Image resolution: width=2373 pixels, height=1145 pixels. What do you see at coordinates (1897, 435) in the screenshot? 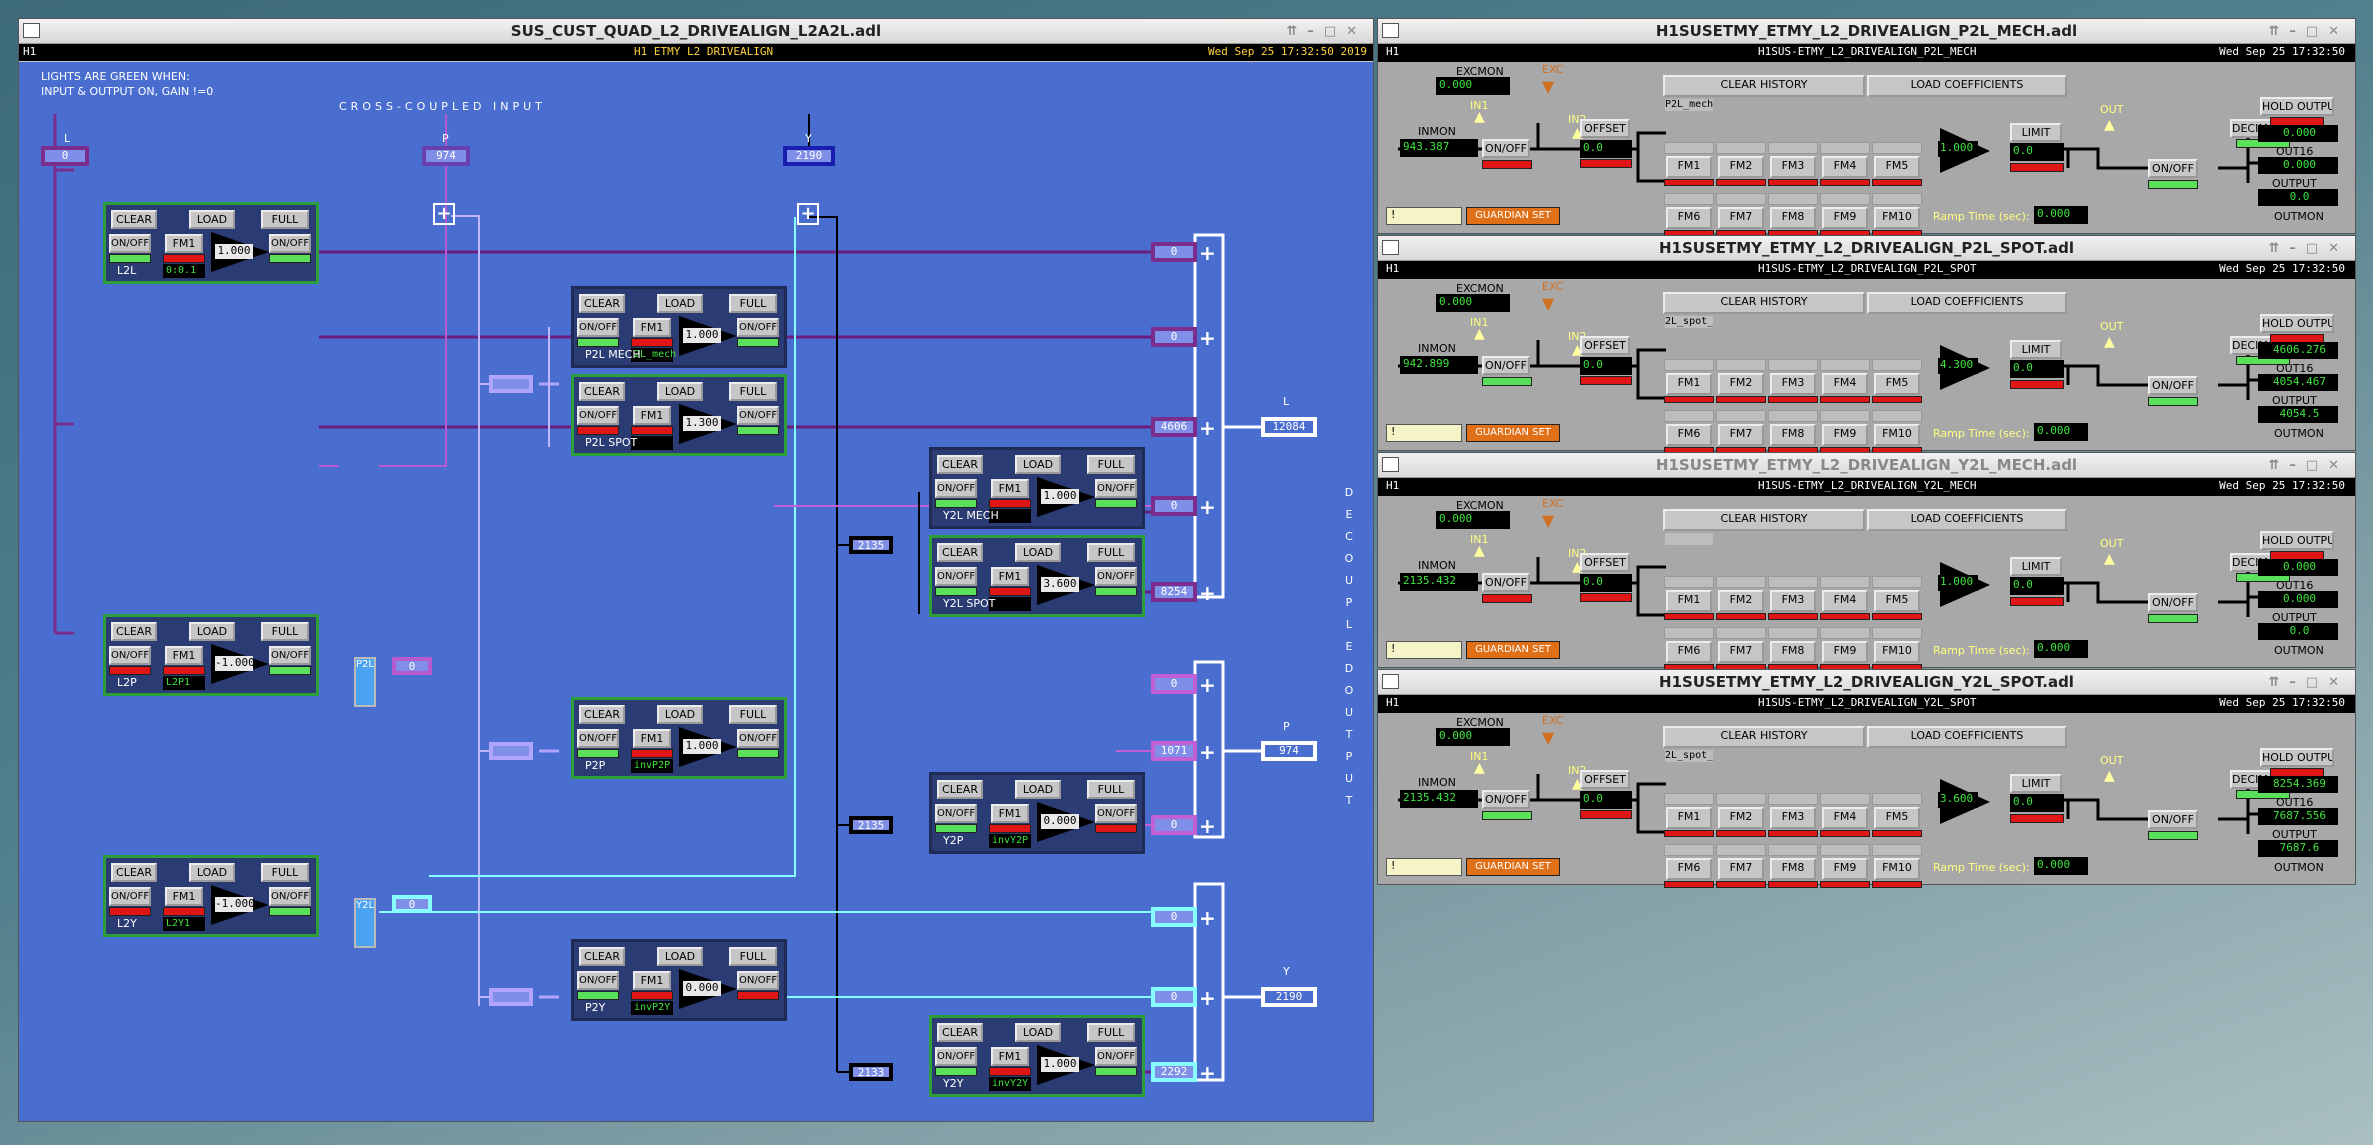
I see `fm-button: FM10` at bounding box center [1897, 435].